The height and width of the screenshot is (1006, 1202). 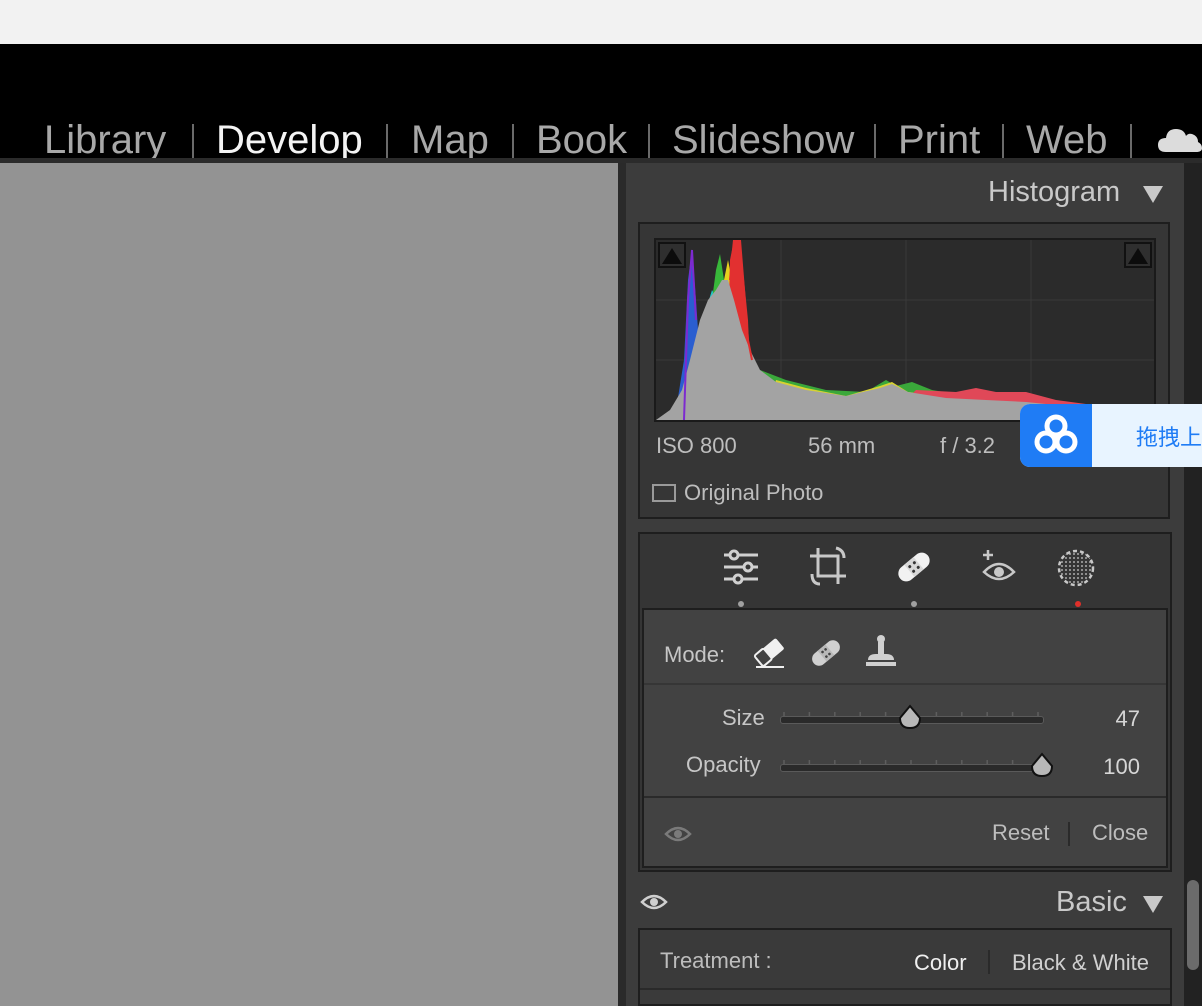 I want to click on crop-icon, so click(x=828, y=567).